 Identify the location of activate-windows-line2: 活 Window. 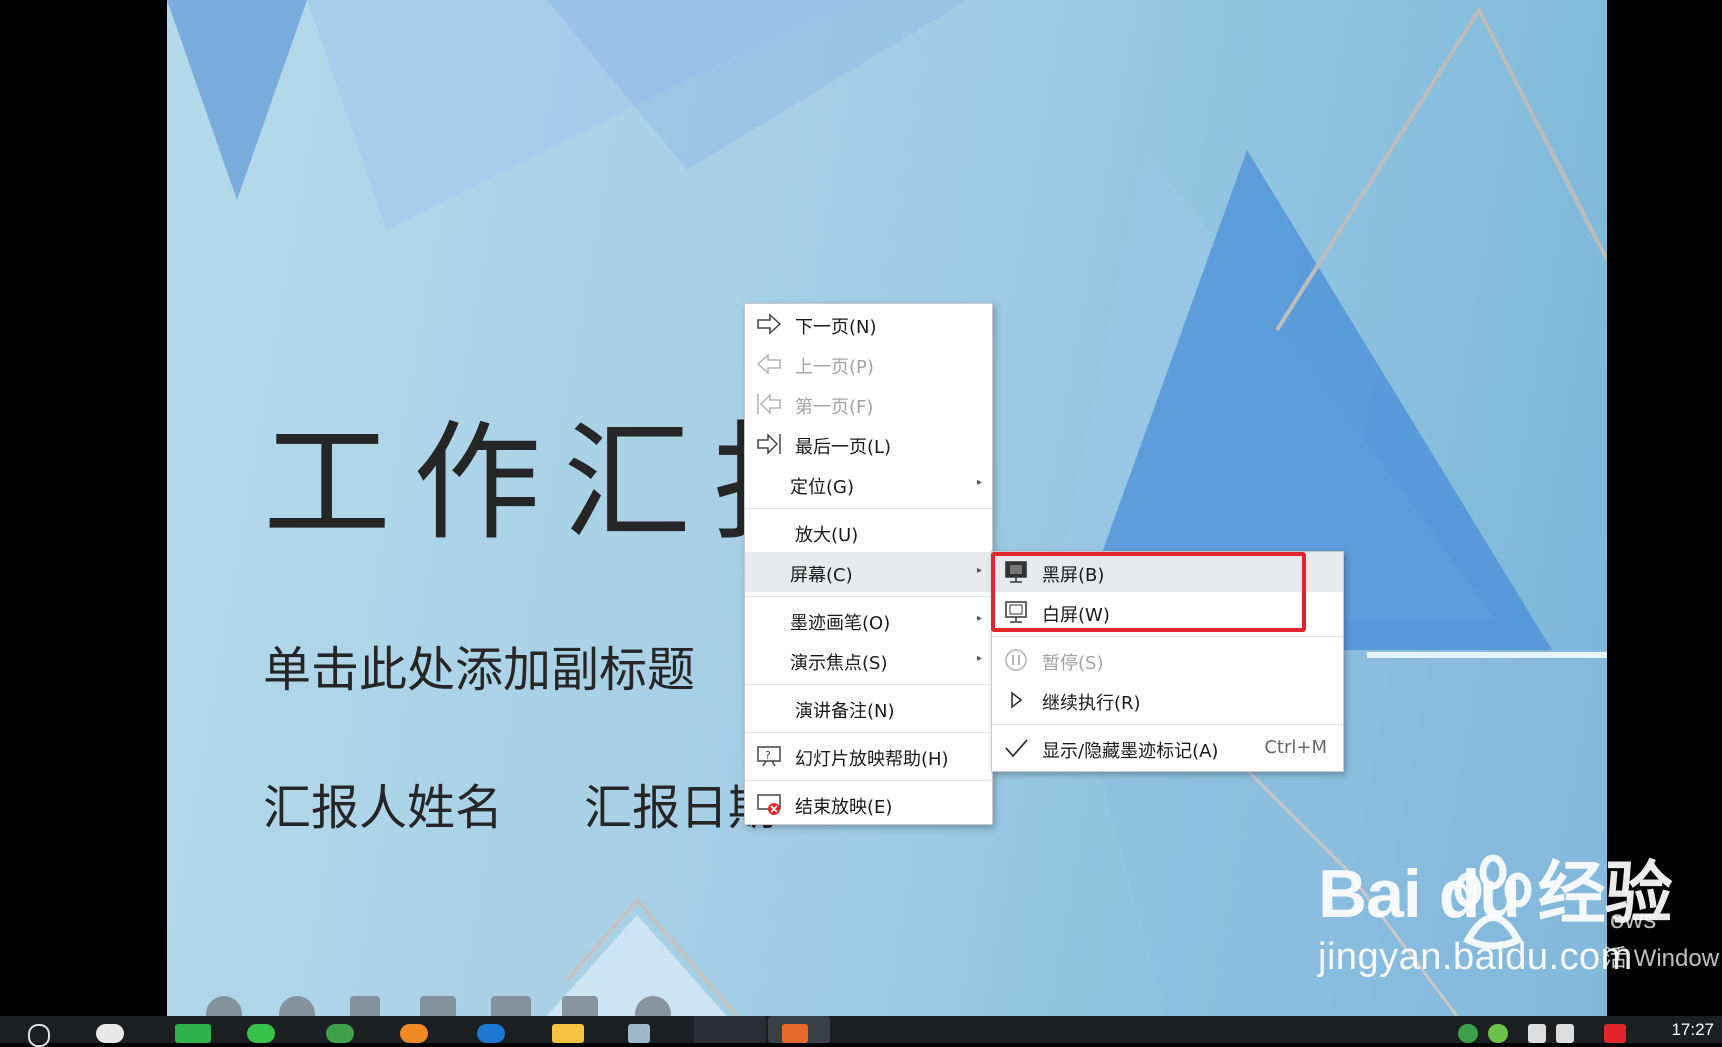
(1661, 958).